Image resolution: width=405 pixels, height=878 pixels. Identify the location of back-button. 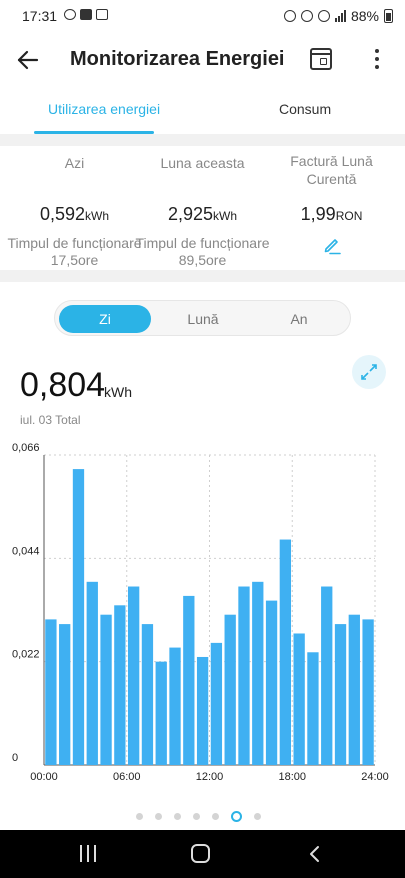
(28, 60).